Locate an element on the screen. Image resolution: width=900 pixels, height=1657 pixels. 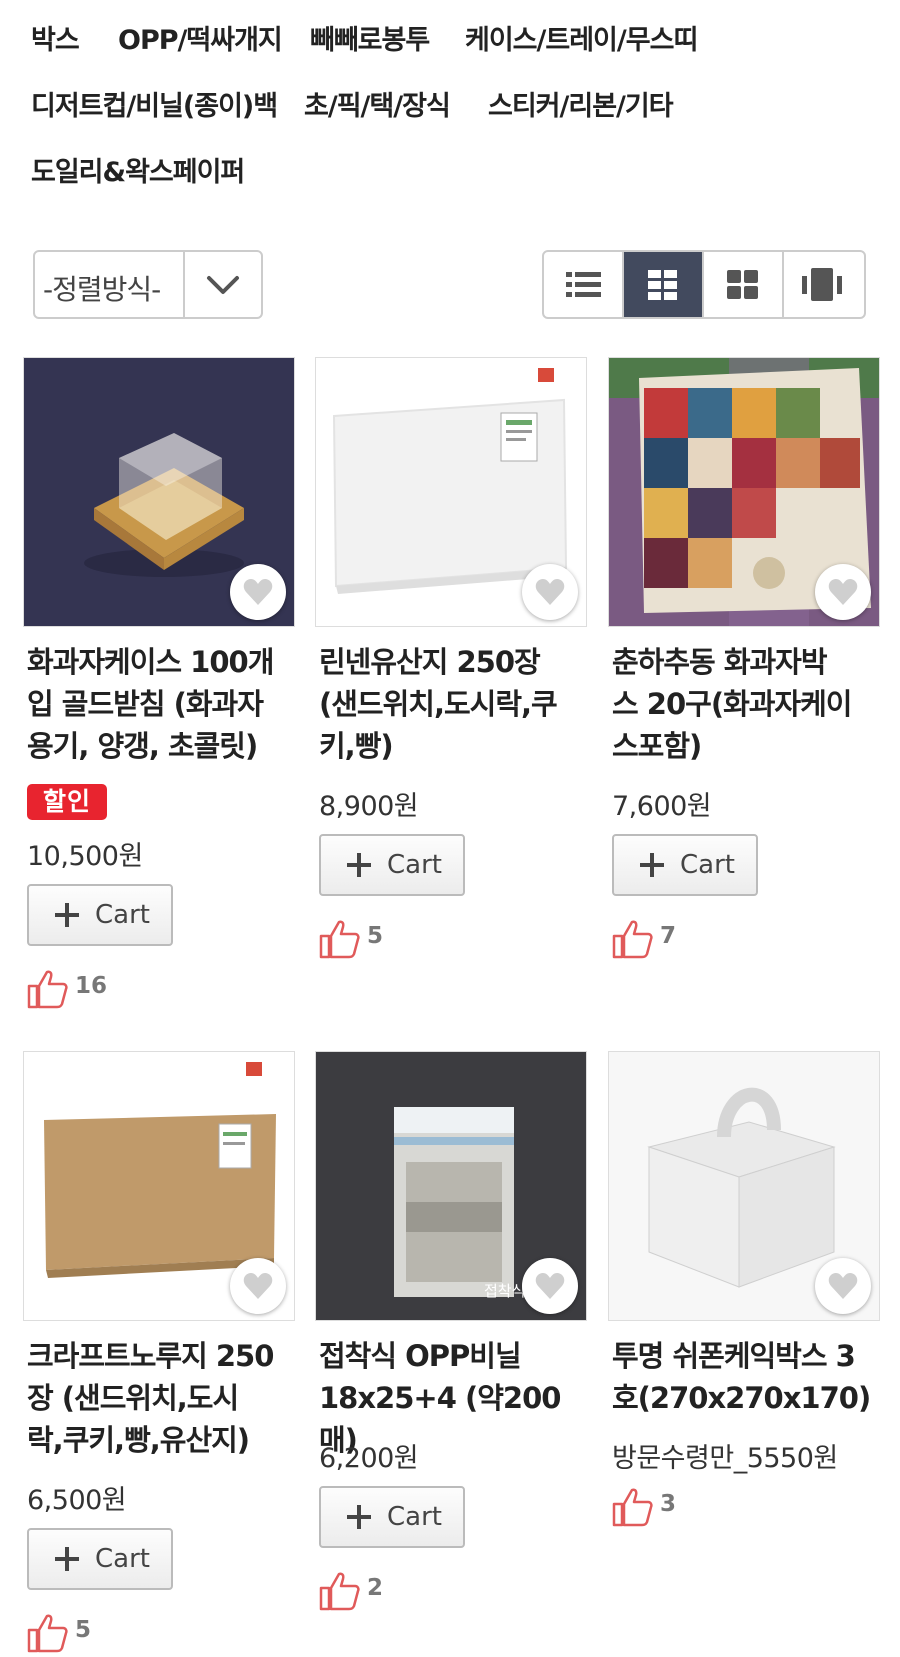
like-button: 16 is located at coordinates (67, 989).